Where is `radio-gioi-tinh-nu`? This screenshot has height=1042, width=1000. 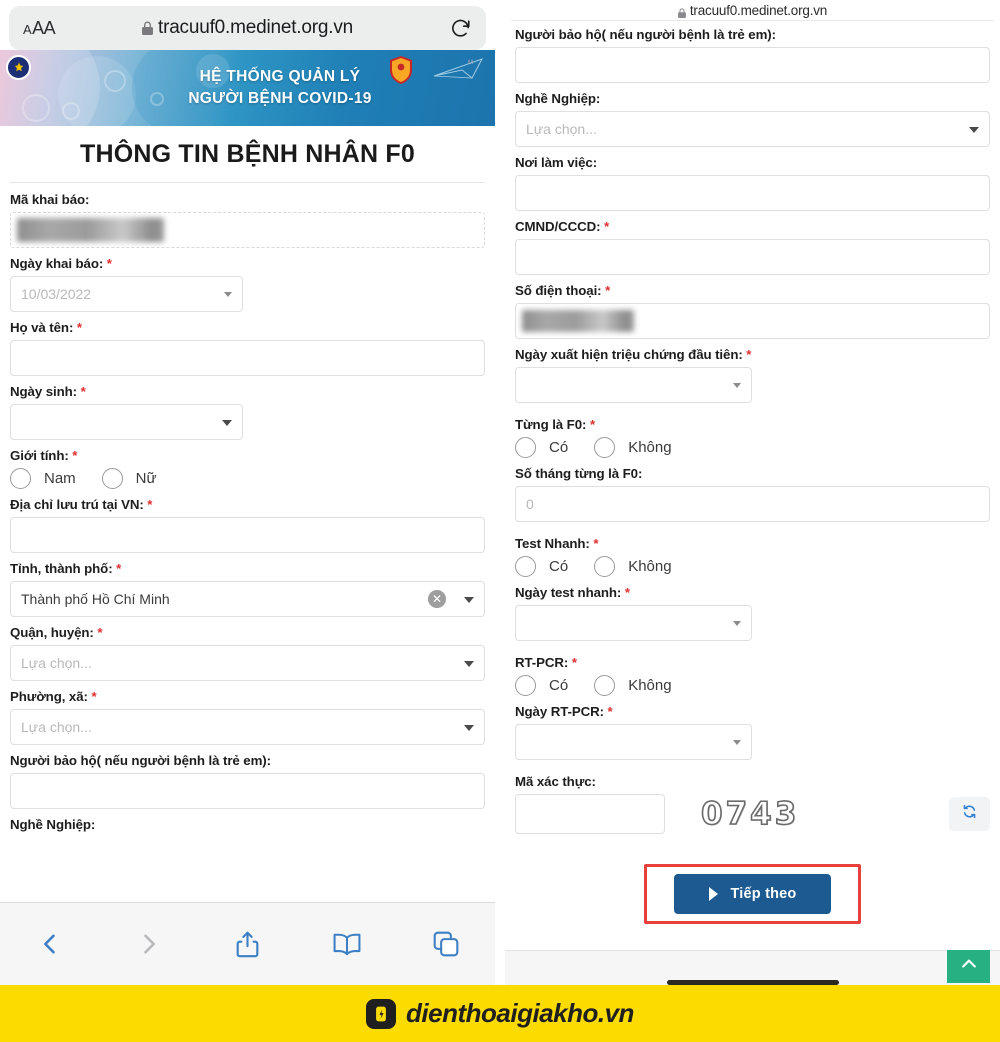 radio-gioi-tinh-nu is located at coordinates (112, 478).